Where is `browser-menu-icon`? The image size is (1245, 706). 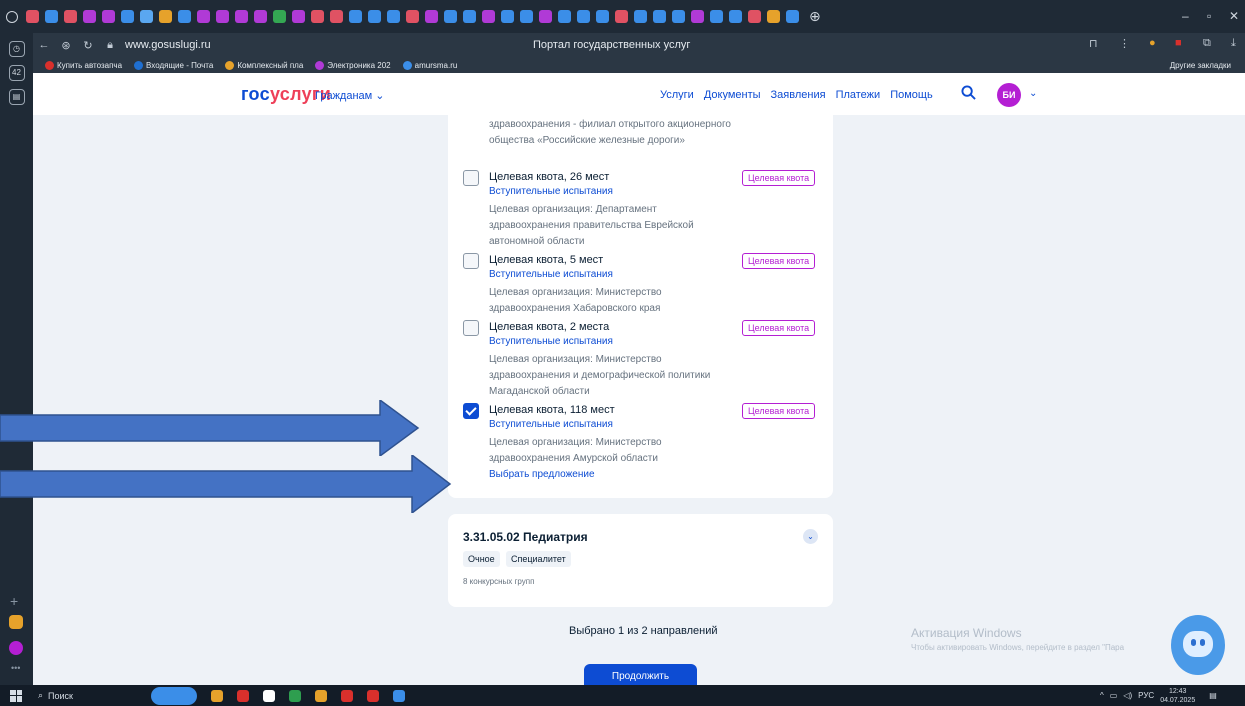
browser-menu-icon is located at coordinates (12, 16).